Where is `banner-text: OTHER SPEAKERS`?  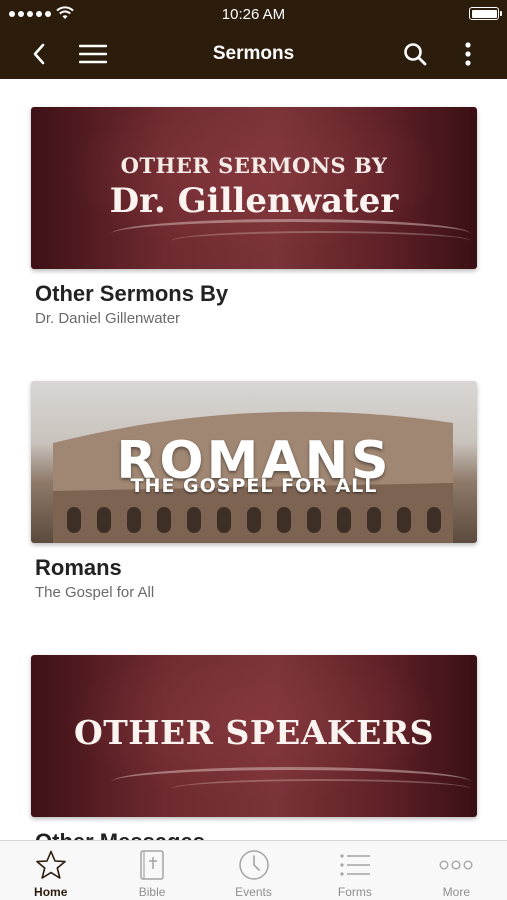 banner-text: OTHER SPEAKERS is located at coordinates (254, 732).